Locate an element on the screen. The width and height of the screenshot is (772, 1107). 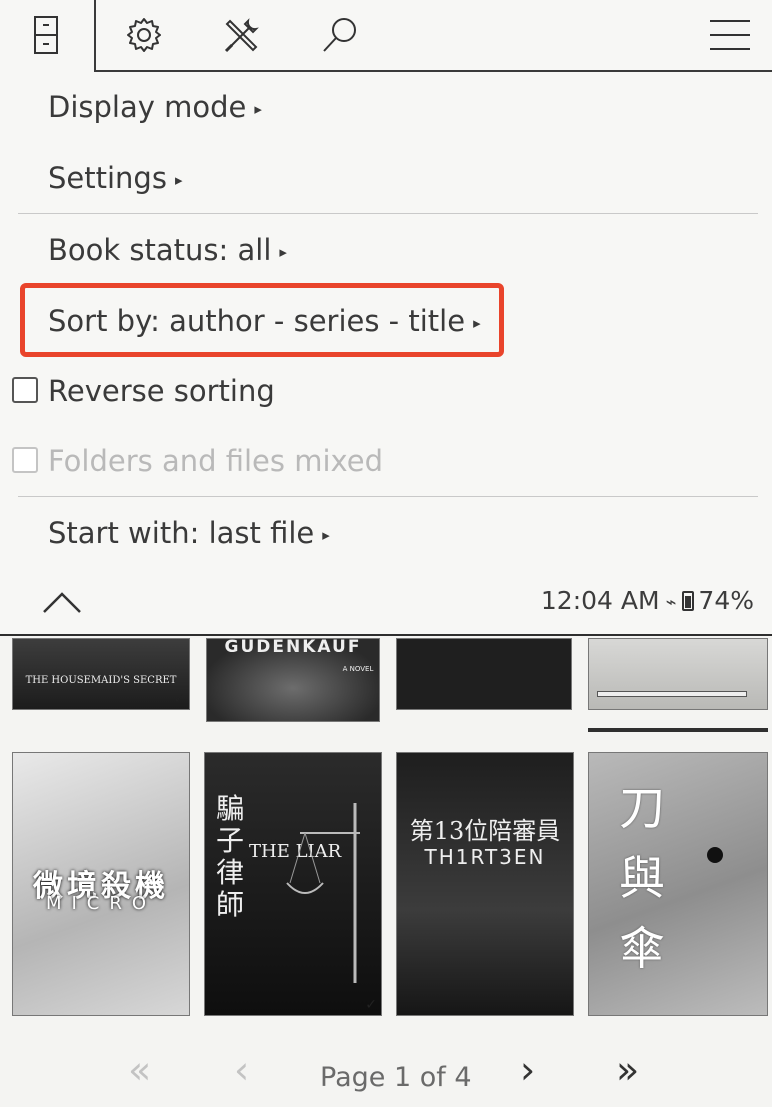
toolbar-frame is located at coordinates (433, 36).